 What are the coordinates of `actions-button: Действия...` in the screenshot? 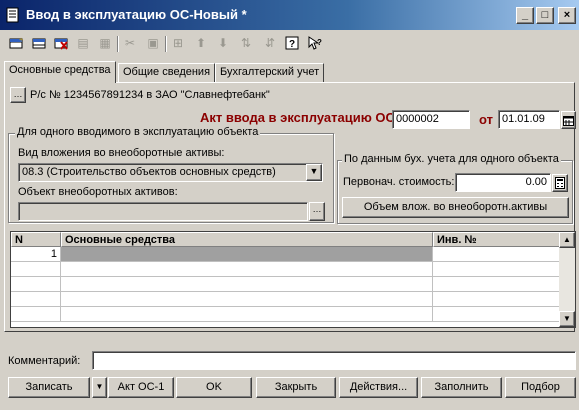 It's located at (378, 387).